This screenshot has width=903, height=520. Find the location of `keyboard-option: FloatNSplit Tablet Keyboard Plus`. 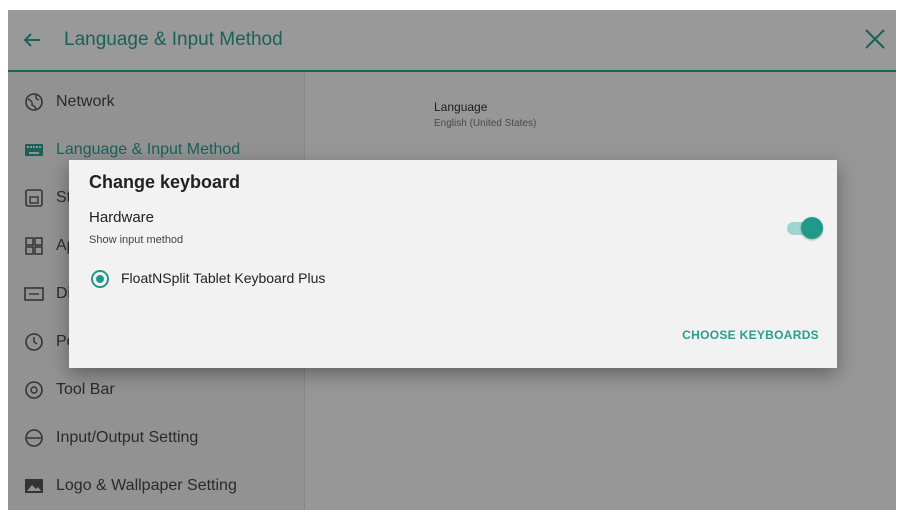

keyboard-option: FloatNSplit Tablet Keyboard Plus is located at coordinates (289, 279).